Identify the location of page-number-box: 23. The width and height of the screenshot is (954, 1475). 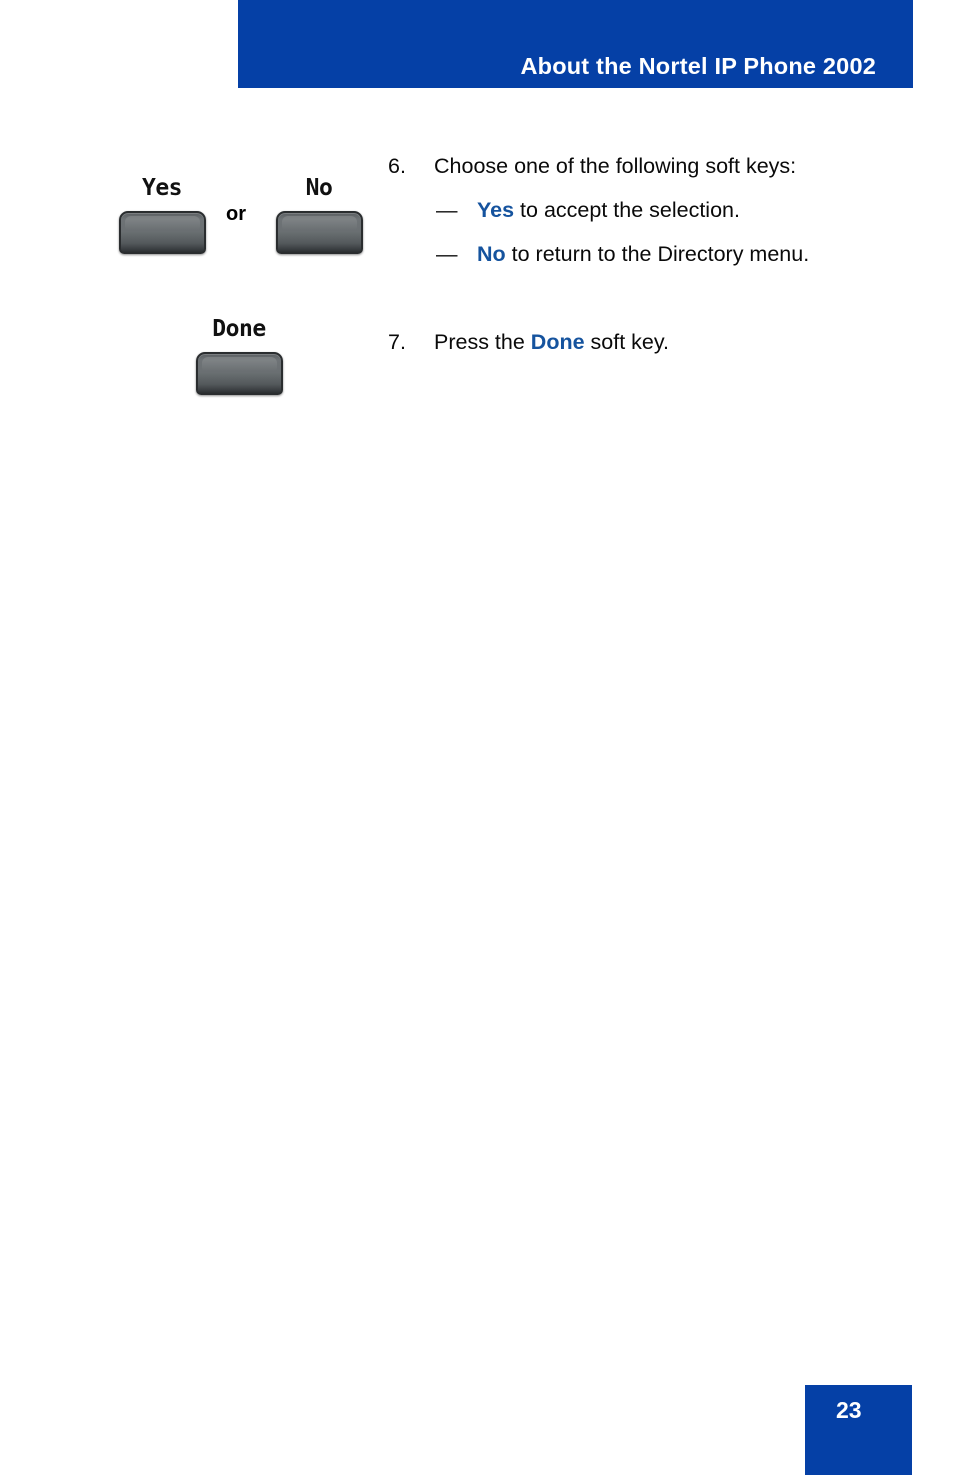
(858, 1430).